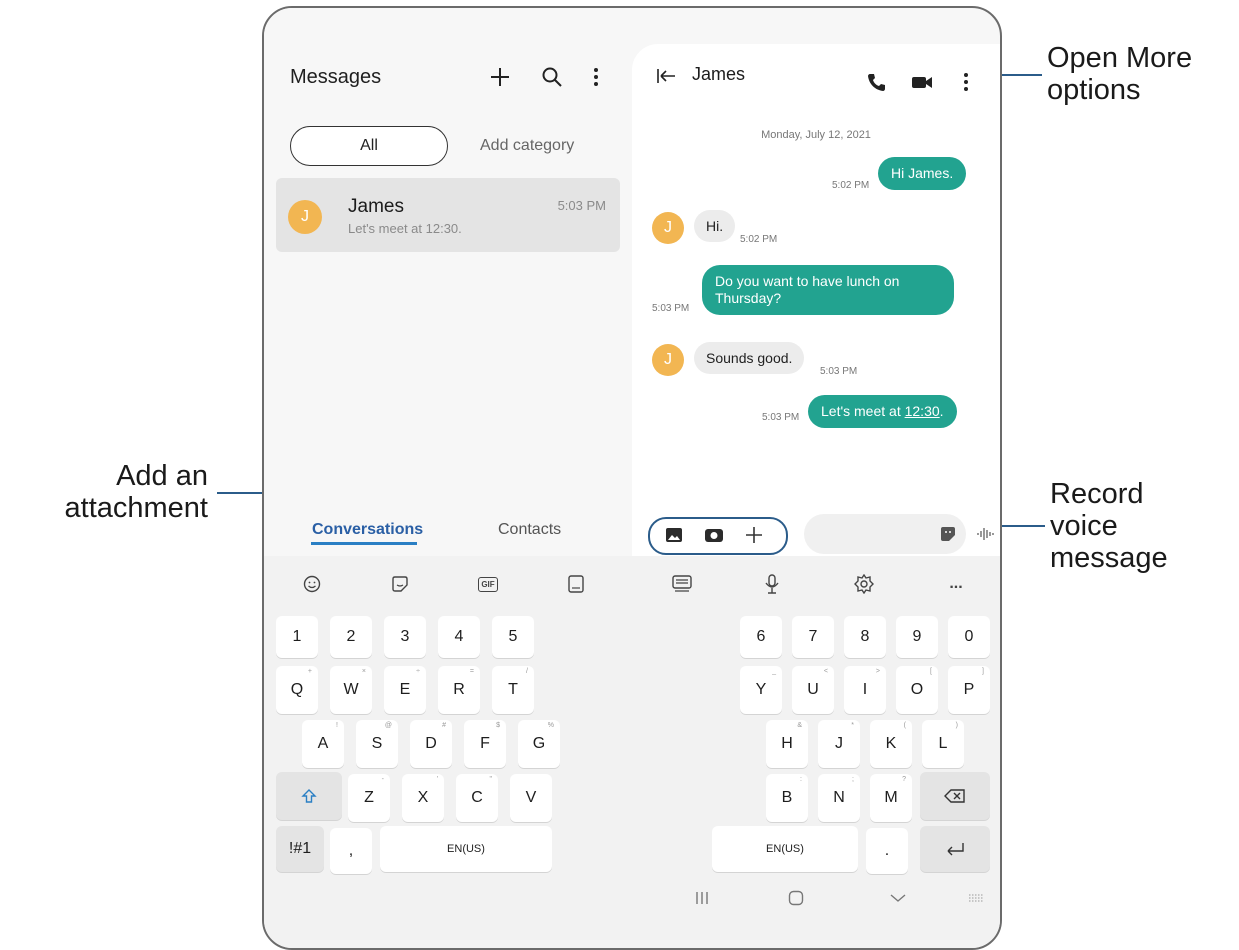 This screenshot has height=950, width=1239. Describe the element at coordinates (500, 77) in the screenshot. I see `compose-new-icon` at that location.